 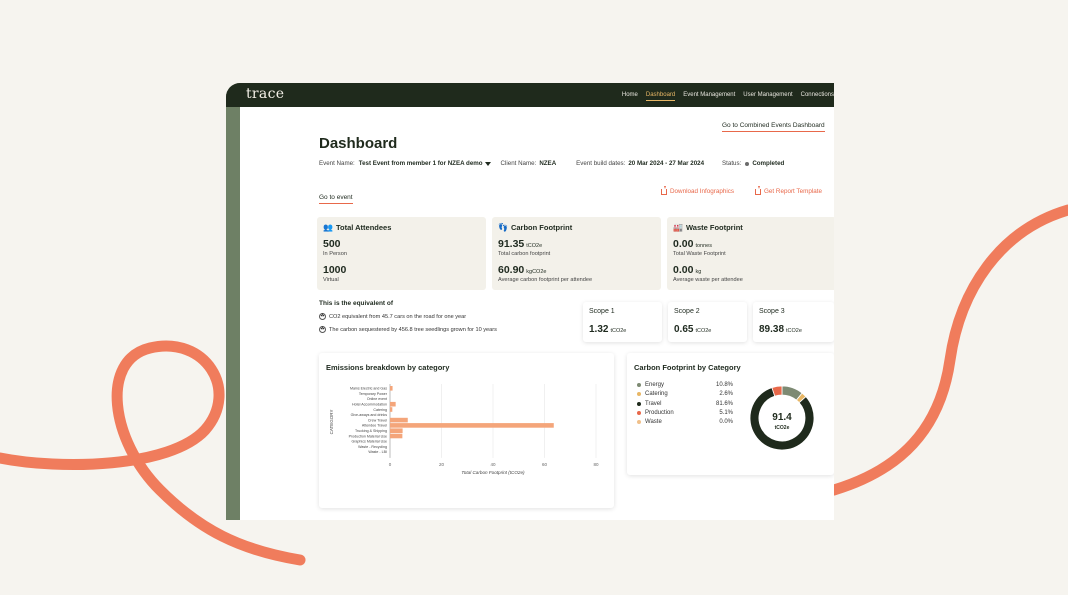 I want to click on category-tick-label: Waste - LBI, so click(x=377, y=452).